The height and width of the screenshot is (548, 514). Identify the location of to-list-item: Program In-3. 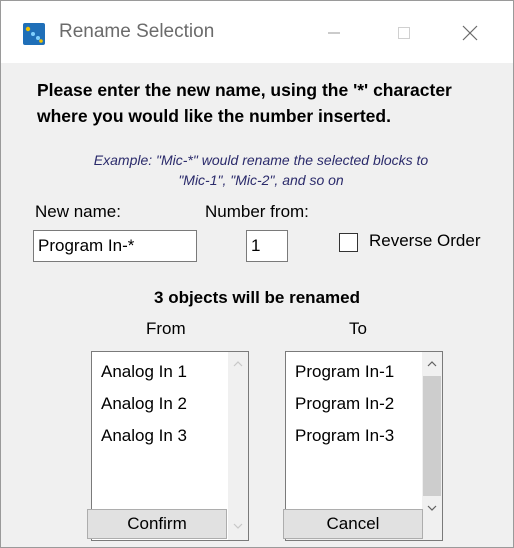
(344, 436).